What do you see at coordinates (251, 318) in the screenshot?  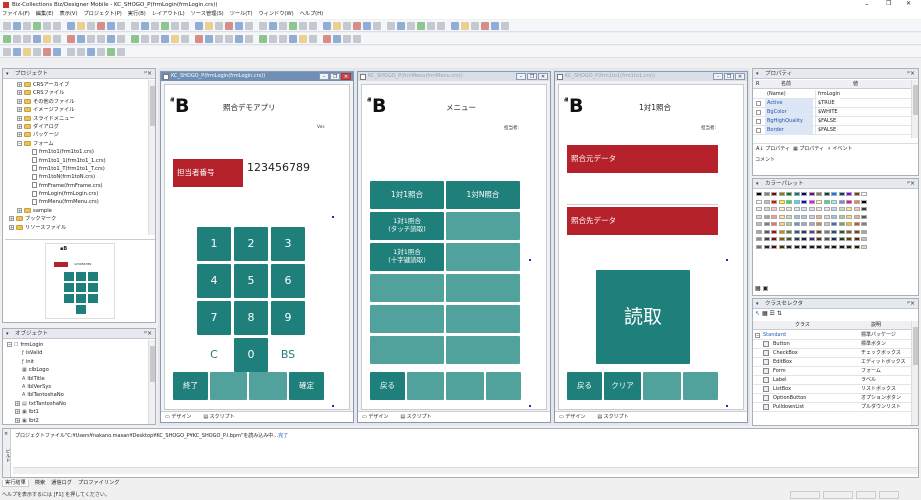 I see `keypad-key-8: 8` at bounding box center [251, 318].